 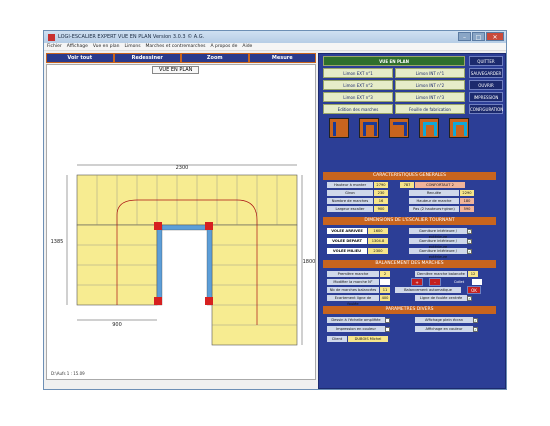 I want to click on ligne-centree-label: Ligne de foulée centrée, so click(x=441, y=298).